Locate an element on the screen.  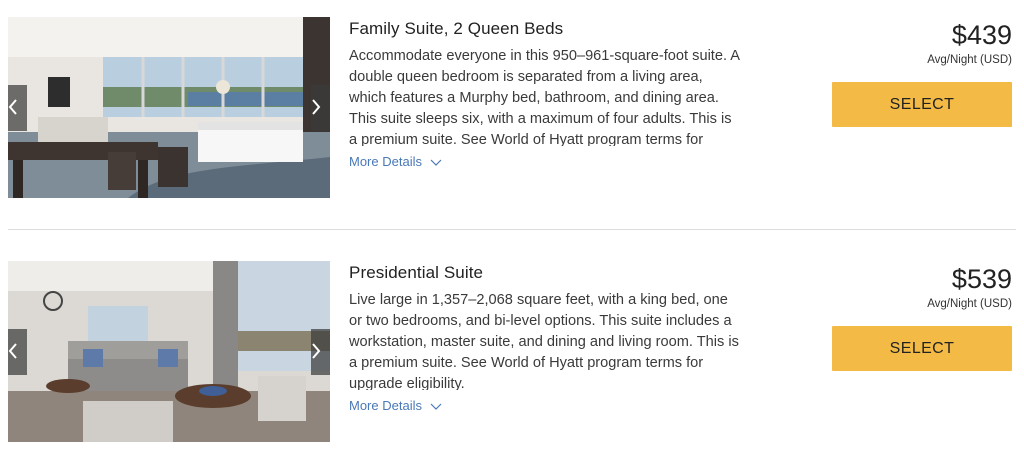
room-price: $439 is located at coordinates (981, 35).